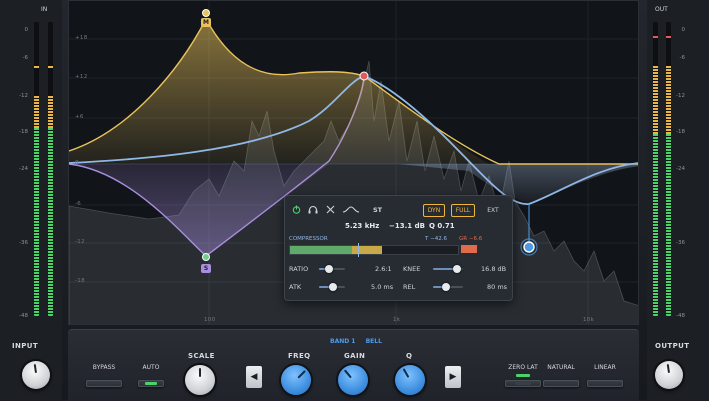  What do you see at coordinates (332, 269) in the screenshot?
I see `ratio-slider` at bounding box center [332, 269].